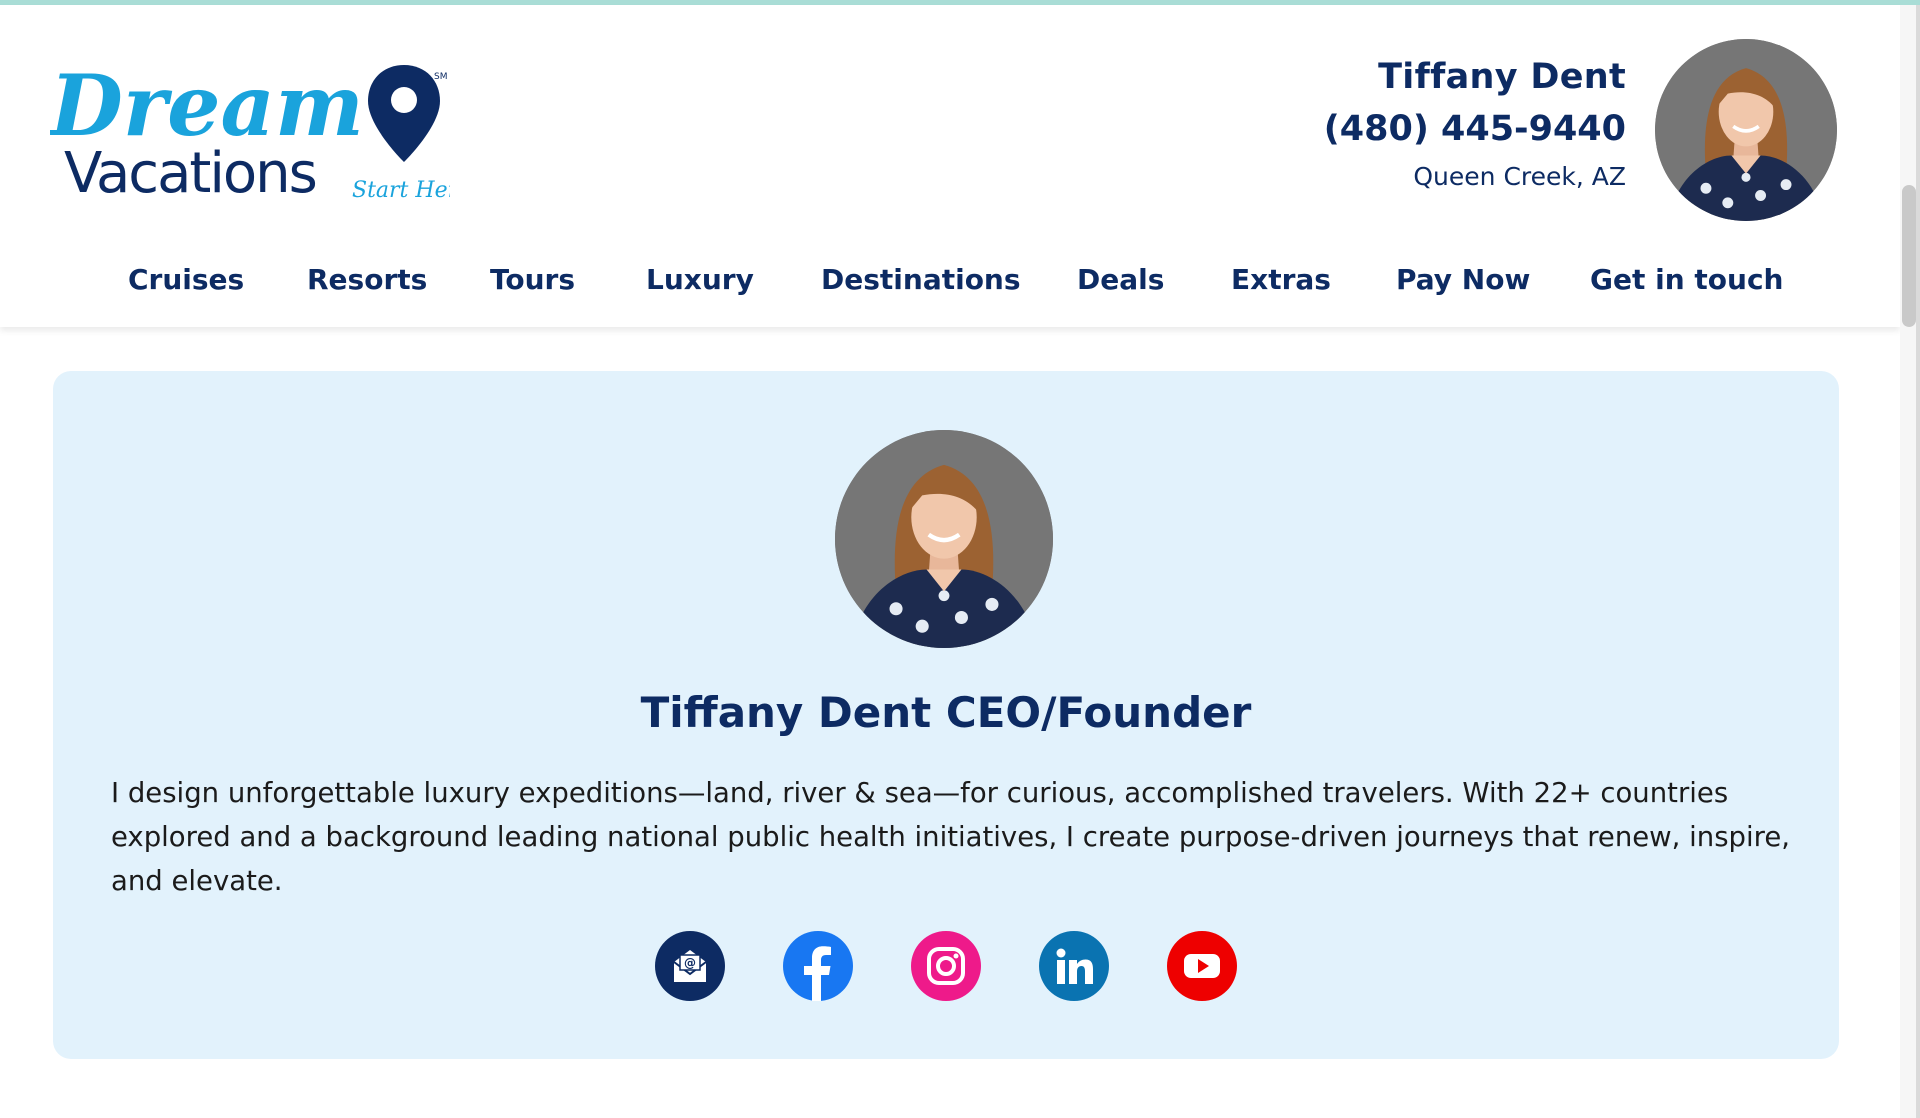  I want to click on nav-item-luxury: Luxury, so click(700, 280).